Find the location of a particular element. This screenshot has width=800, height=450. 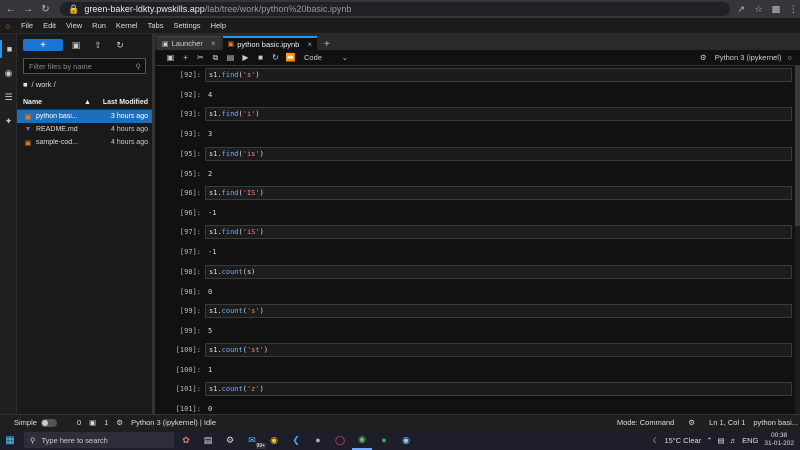

tab-notebook: ▣ python basic.ipynb × is located at coordinates (269, 43).